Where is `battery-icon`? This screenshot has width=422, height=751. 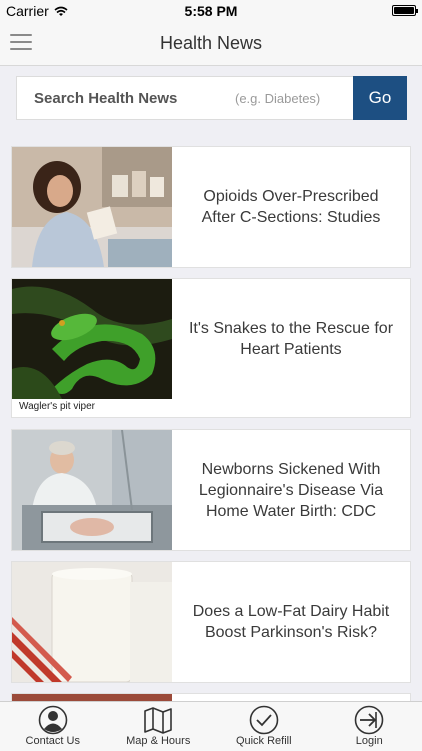
battery-icon is located at coordinates (404, 10).